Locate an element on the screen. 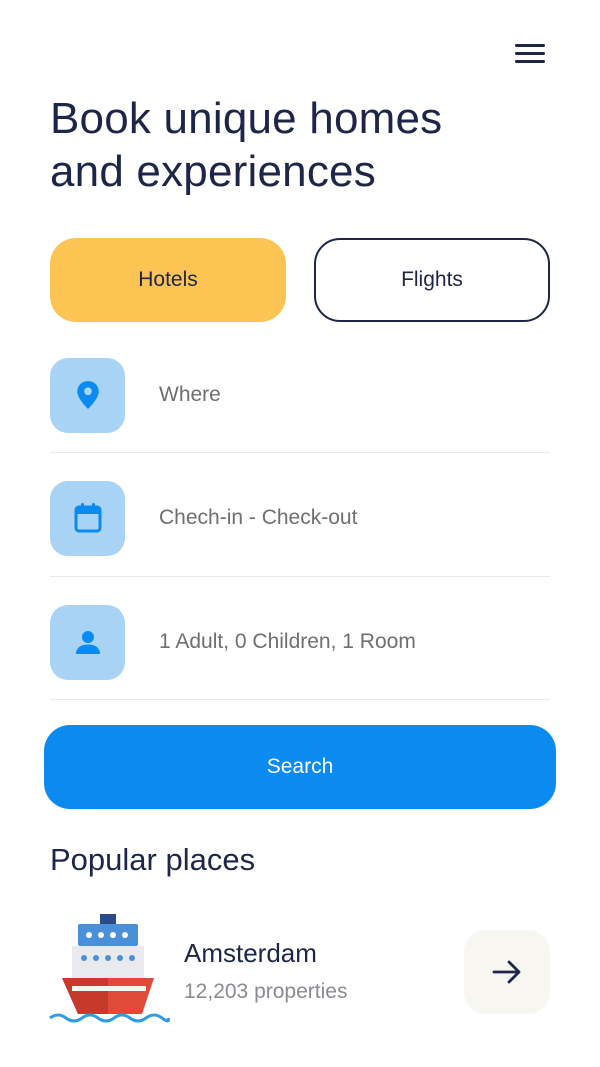  dates-field: Chech-in - Check-out is located at coordinates (300, 518).